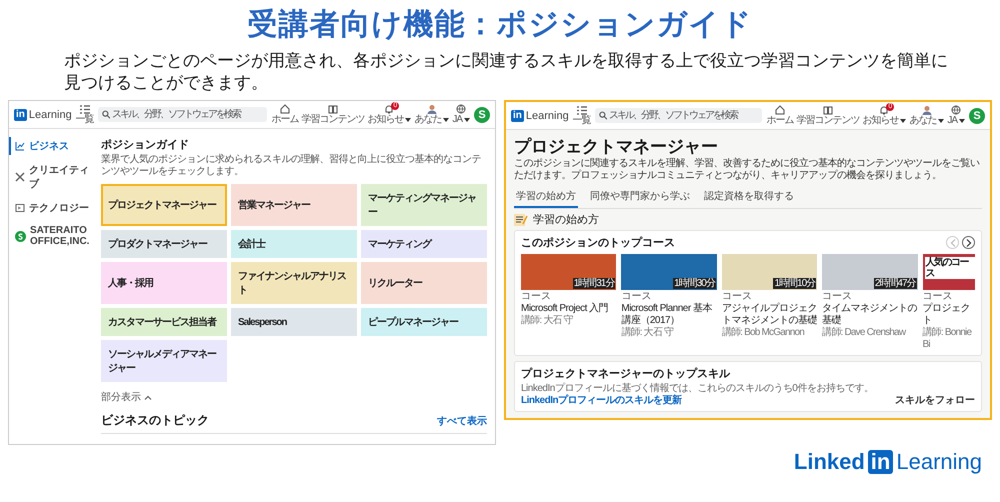  What do you see at coordinates (424, 244) in the screenshot?
I see `position-tile: マーケティング` at bounding box center [424, 244].